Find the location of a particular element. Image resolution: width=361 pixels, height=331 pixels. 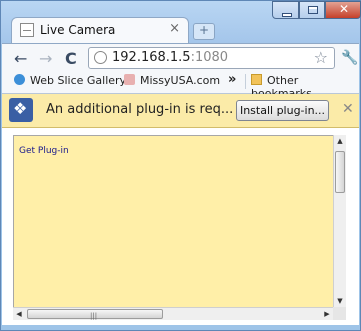

tab-close-icon: × is located at coordinates (174, 28).